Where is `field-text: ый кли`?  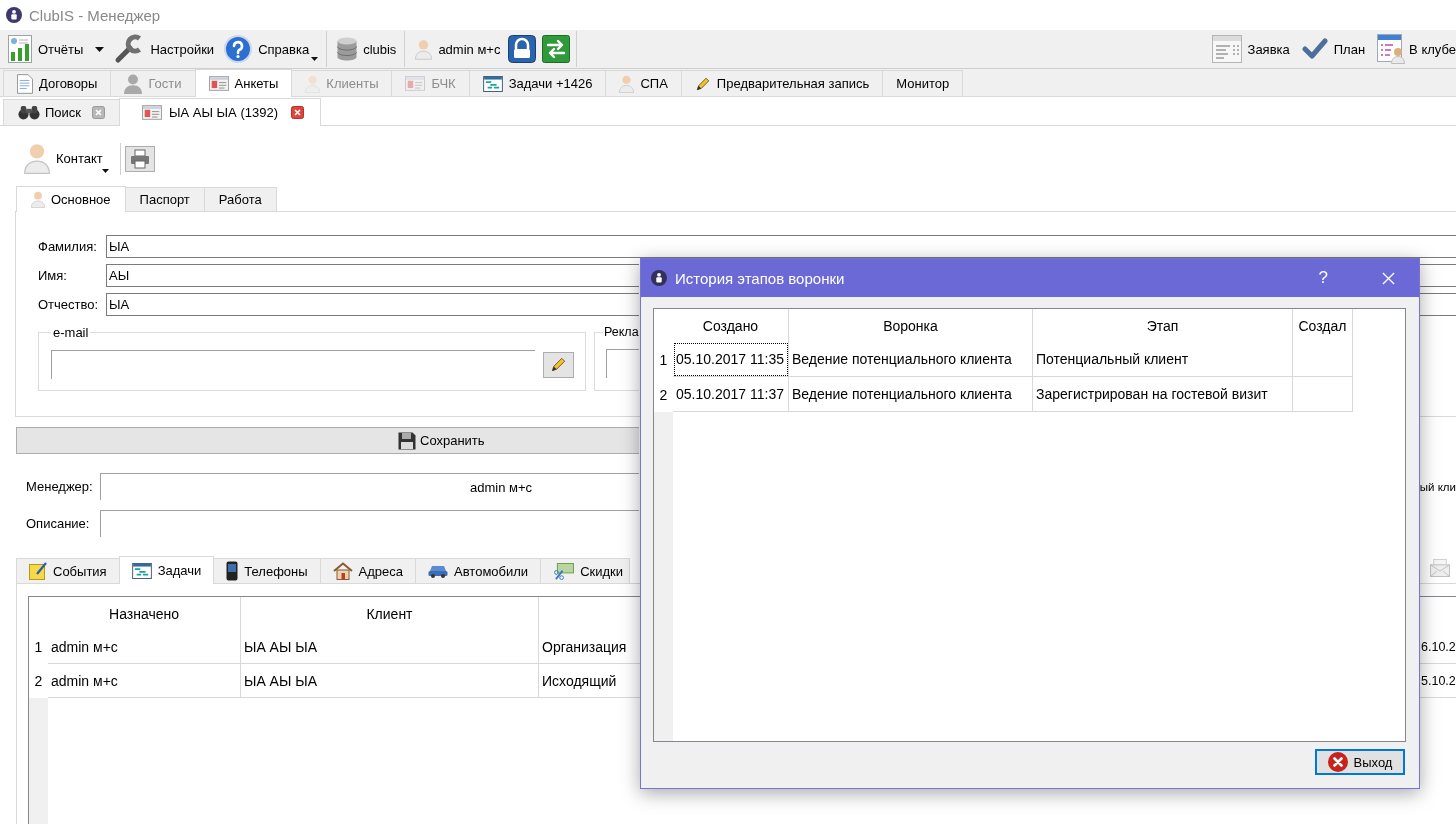
field-text: ый кли is located at coordinates (1437, 486).